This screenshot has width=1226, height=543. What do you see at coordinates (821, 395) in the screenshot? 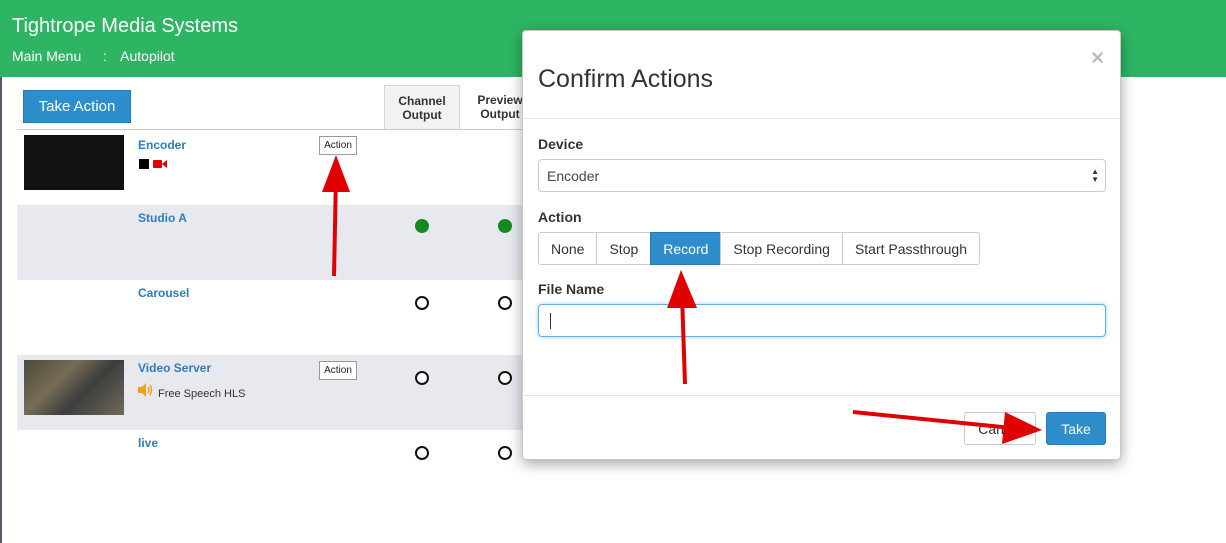
I see `modal-footer-divider` at bounding box center [821, 395].